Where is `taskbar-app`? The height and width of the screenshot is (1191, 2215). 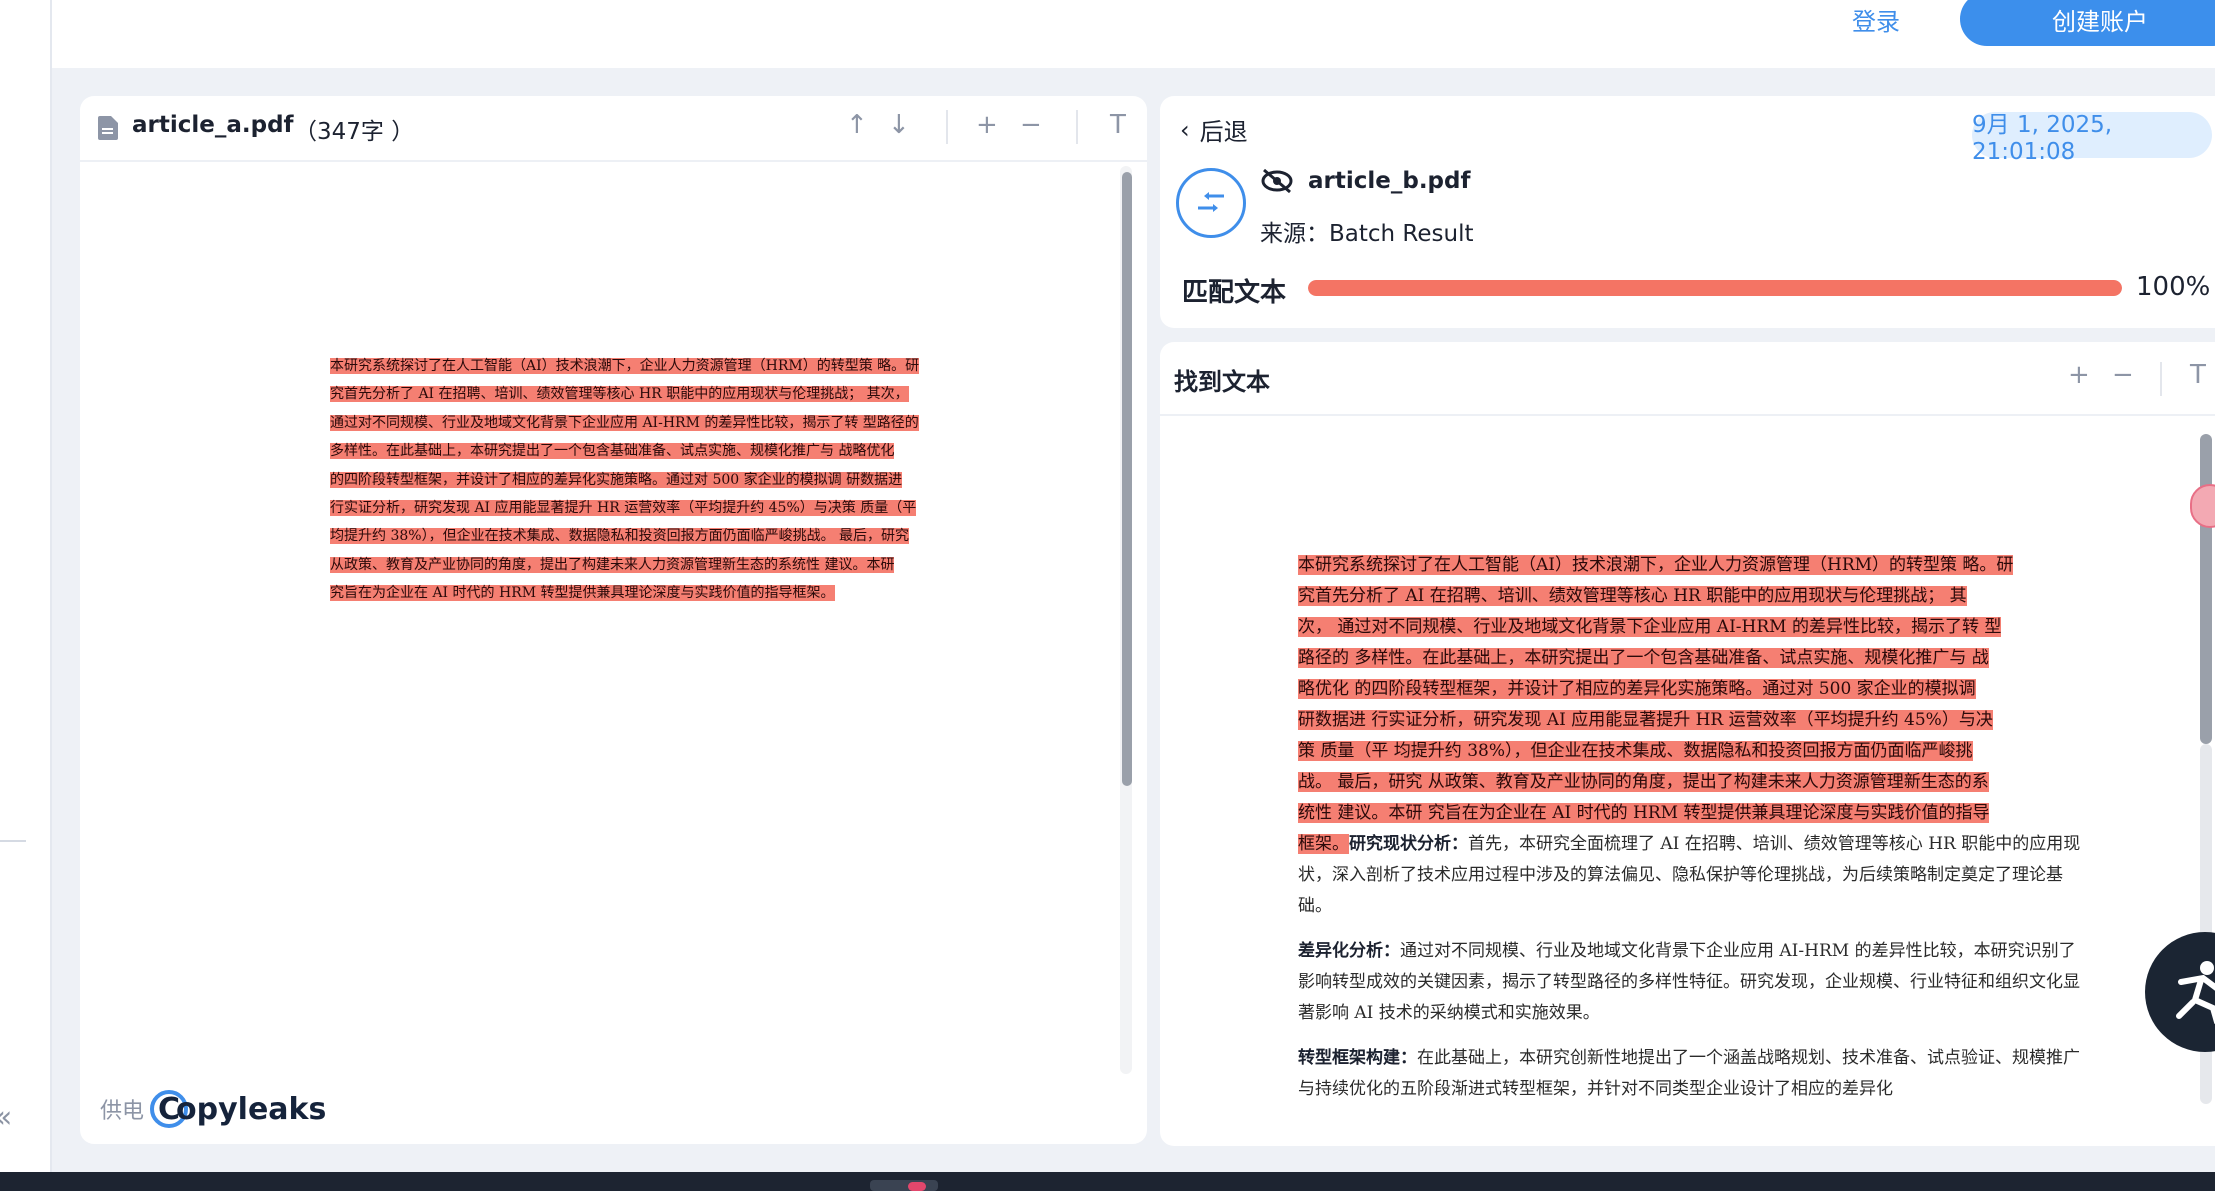
taskbar-app is located at coordinates (904, 1185).